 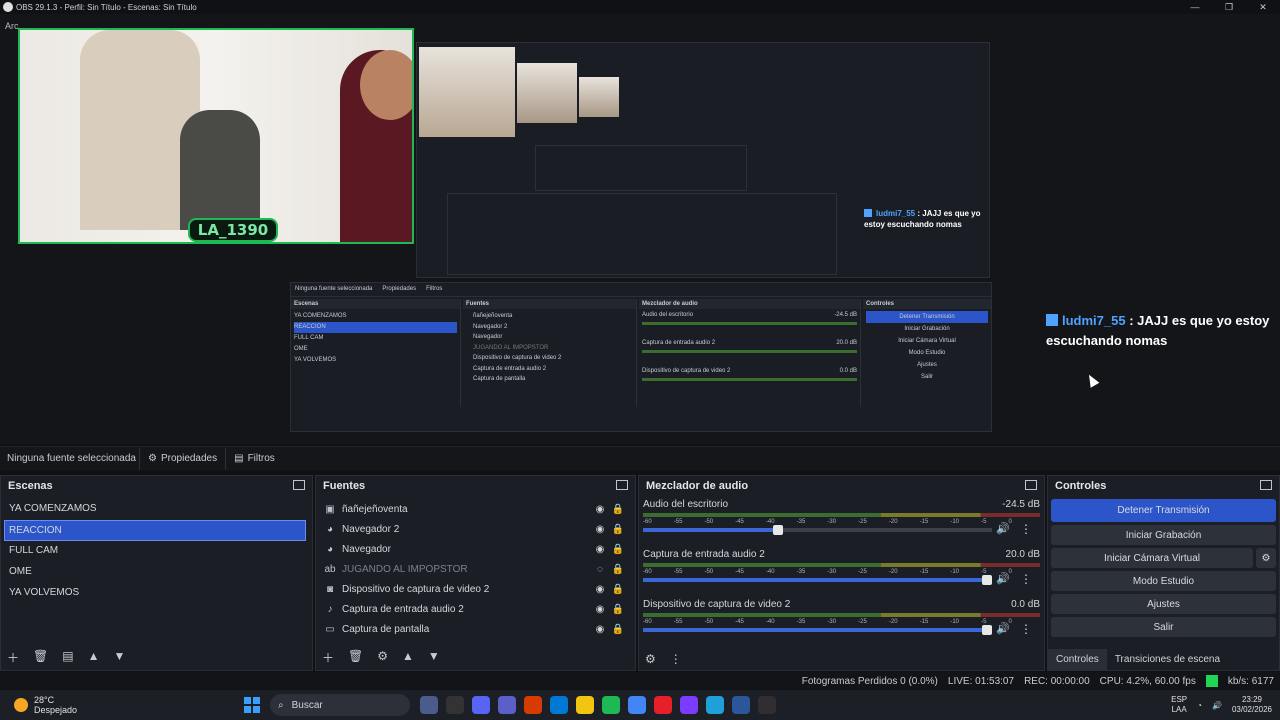 What do you see at coordinates (455, 705) in the screenshot?
I see `epic-games-icon` at bounding box center [455, 705].